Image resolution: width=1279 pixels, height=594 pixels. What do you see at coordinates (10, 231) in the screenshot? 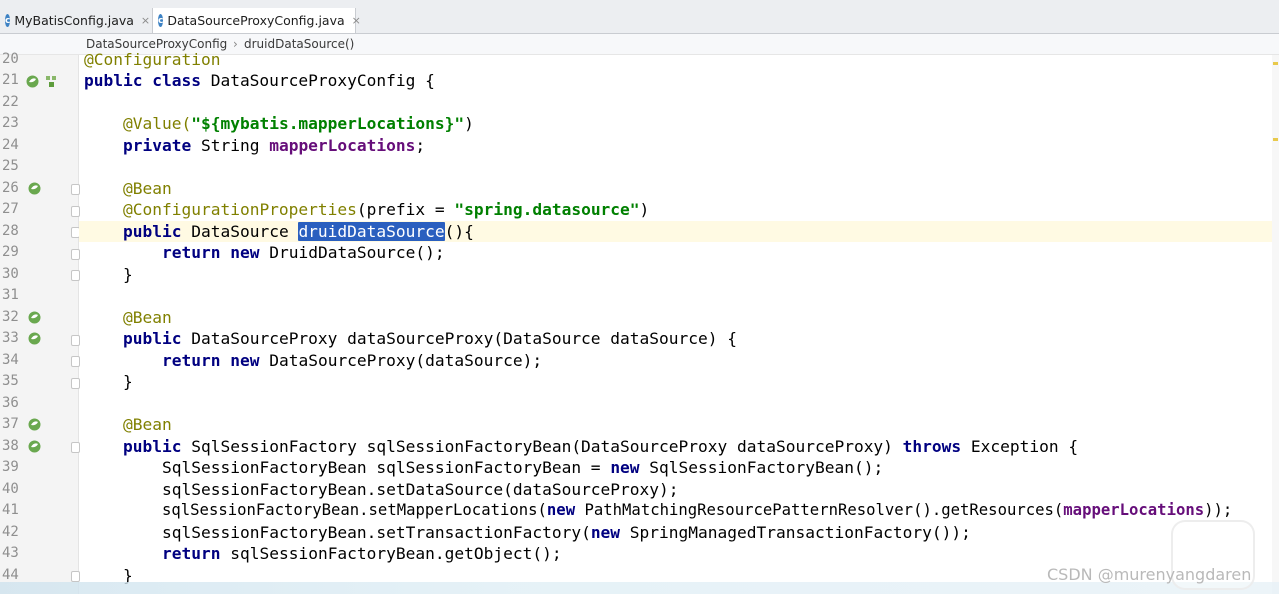
I see `line-number: 28` at bounding box center [10, 231].